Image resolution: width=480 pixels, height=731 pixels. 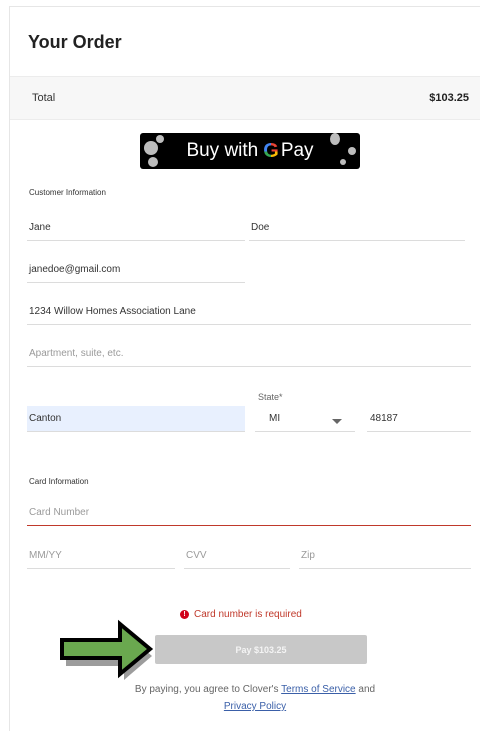 What do you see at coordinates (255, 706) in the screenshot?
I see `privacy-policy-link: Privacy Policy` at bounding box center [255, 706].